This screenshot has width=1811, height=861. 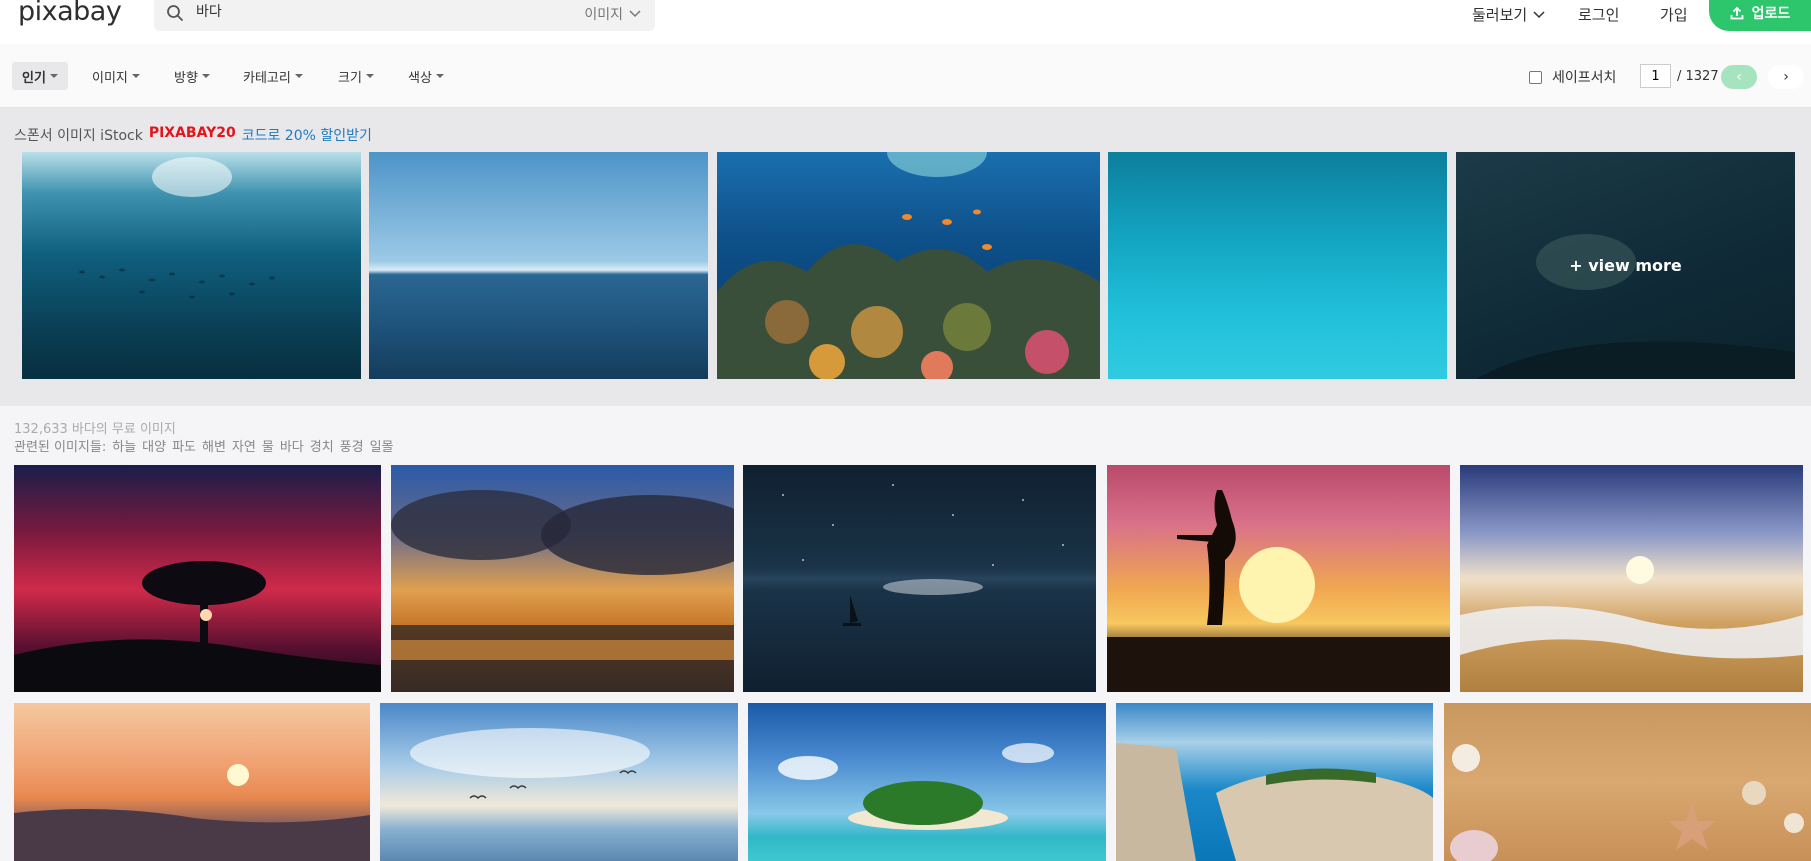 What do you see at coordinates (1598, 14) in the screenshot?
I see `login-link: 로그인` at bounding box center [1598, 14].